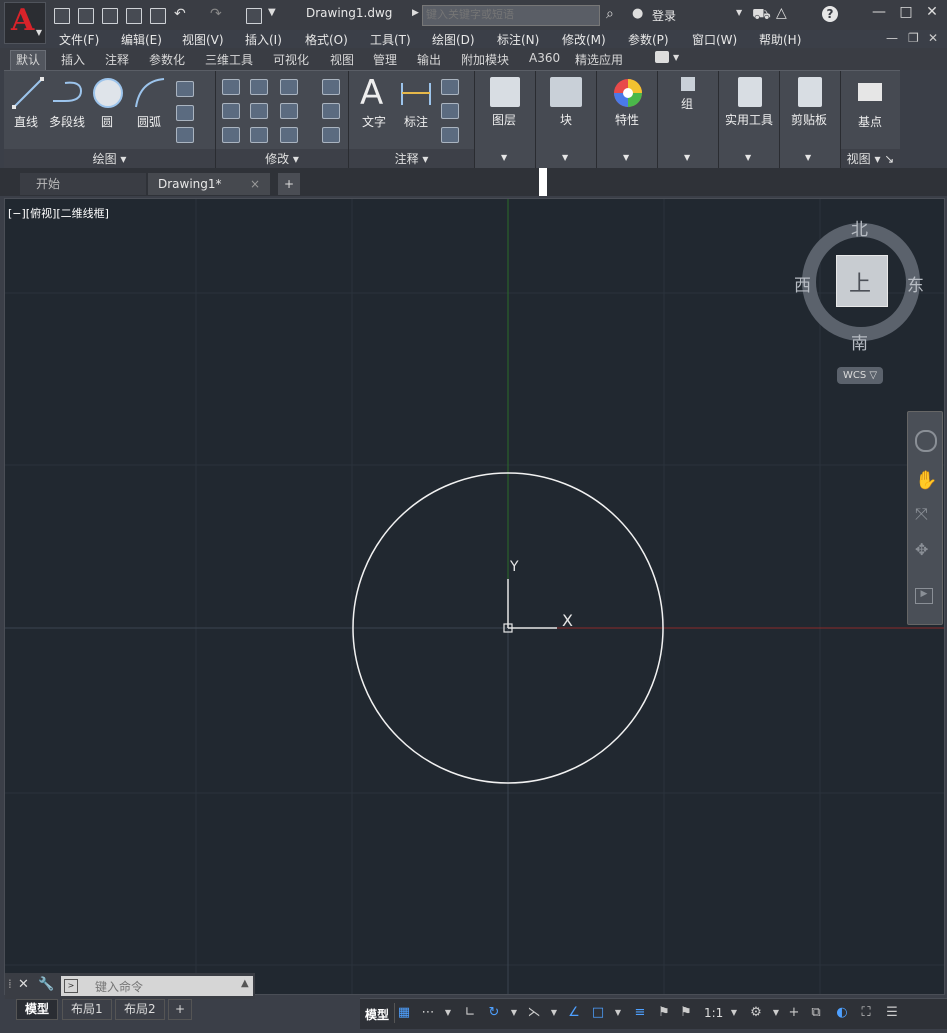  What do you see at coordinates (913, 38) in the screenshot?
I see `doc-restore-icon: ❐` at bounding box center [913, 38].